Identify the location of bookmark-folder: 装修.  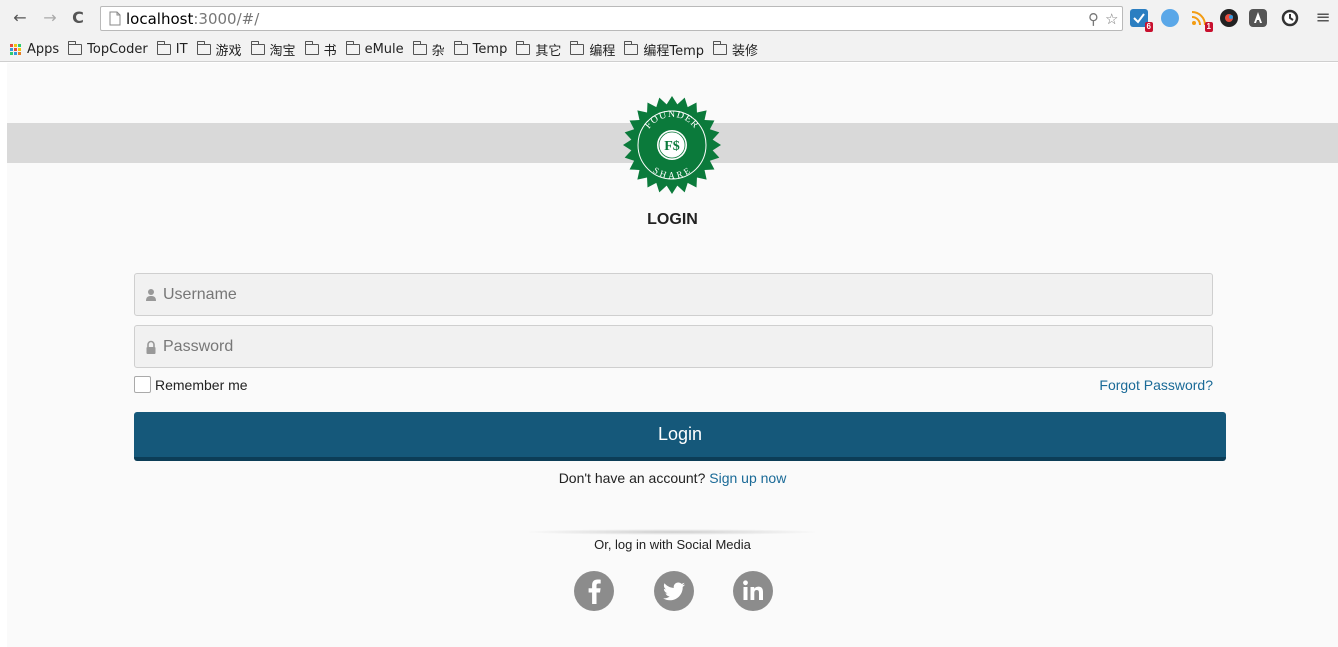
(735, 49).